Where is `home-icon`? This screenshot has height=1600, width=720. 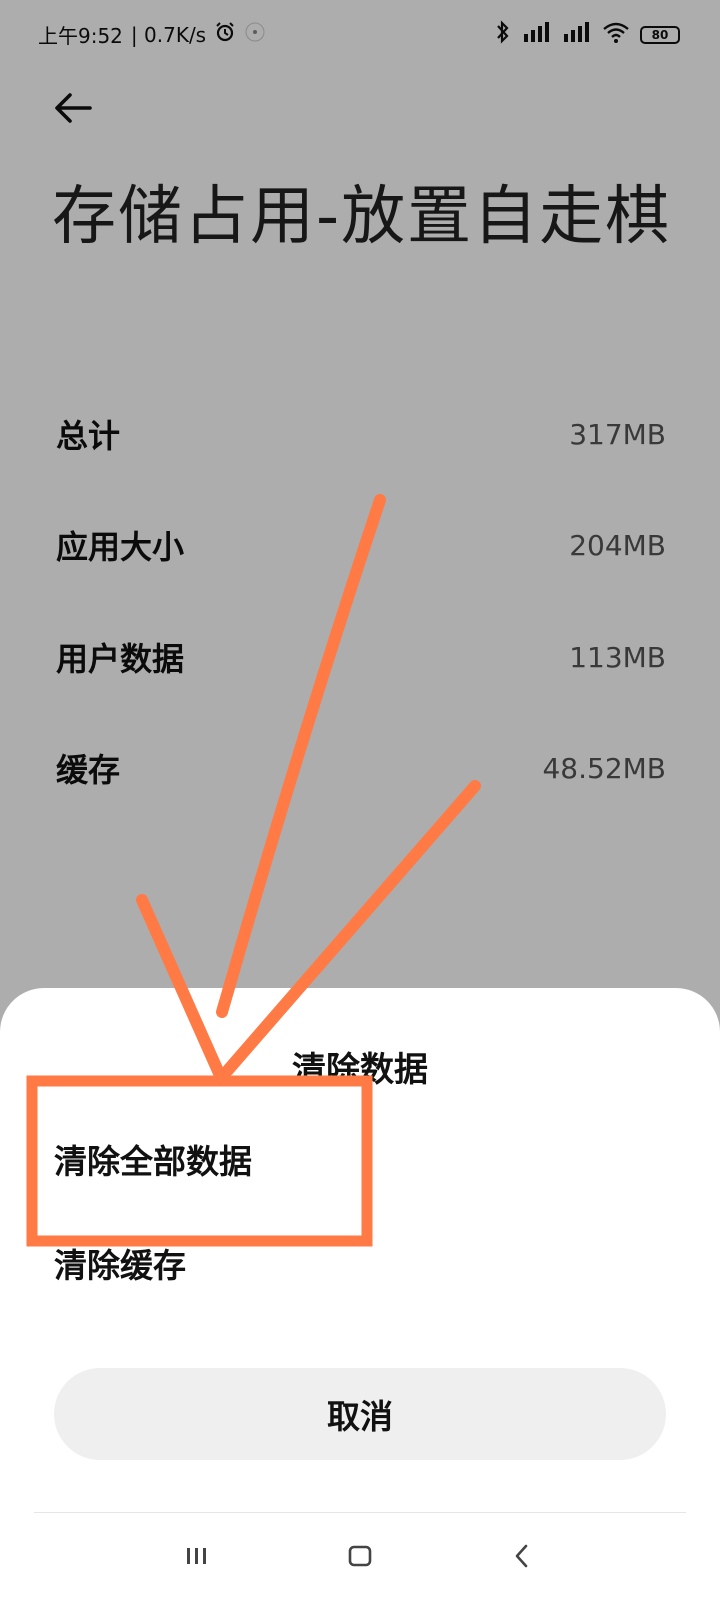 home-icon is located at coordinates (360, 1556).